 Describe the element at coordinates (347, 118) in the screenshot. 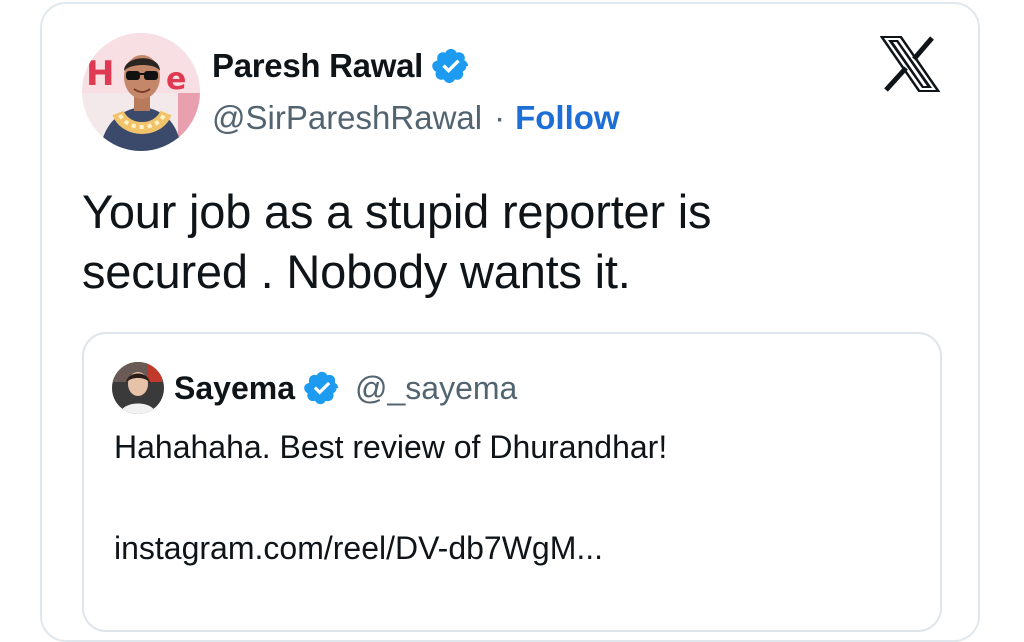

I see `author-handle: @SirPareshRawal` at that location.